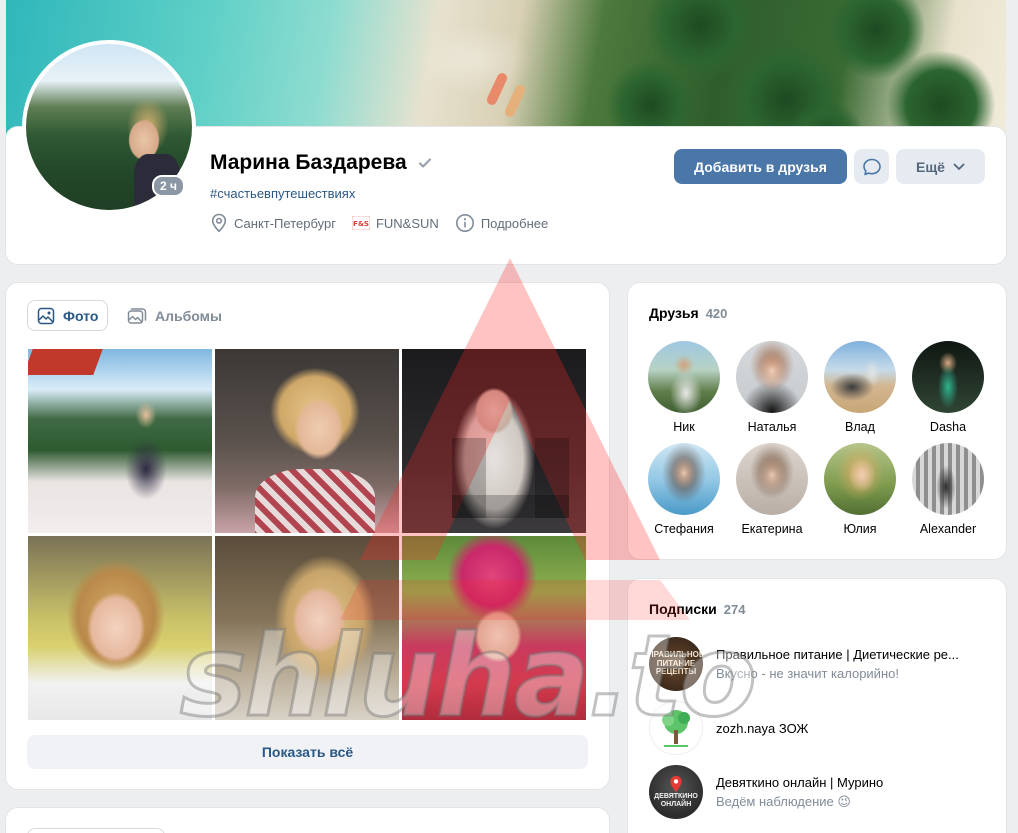  I want to click on friend-name: Юлия, so click(860, 529).